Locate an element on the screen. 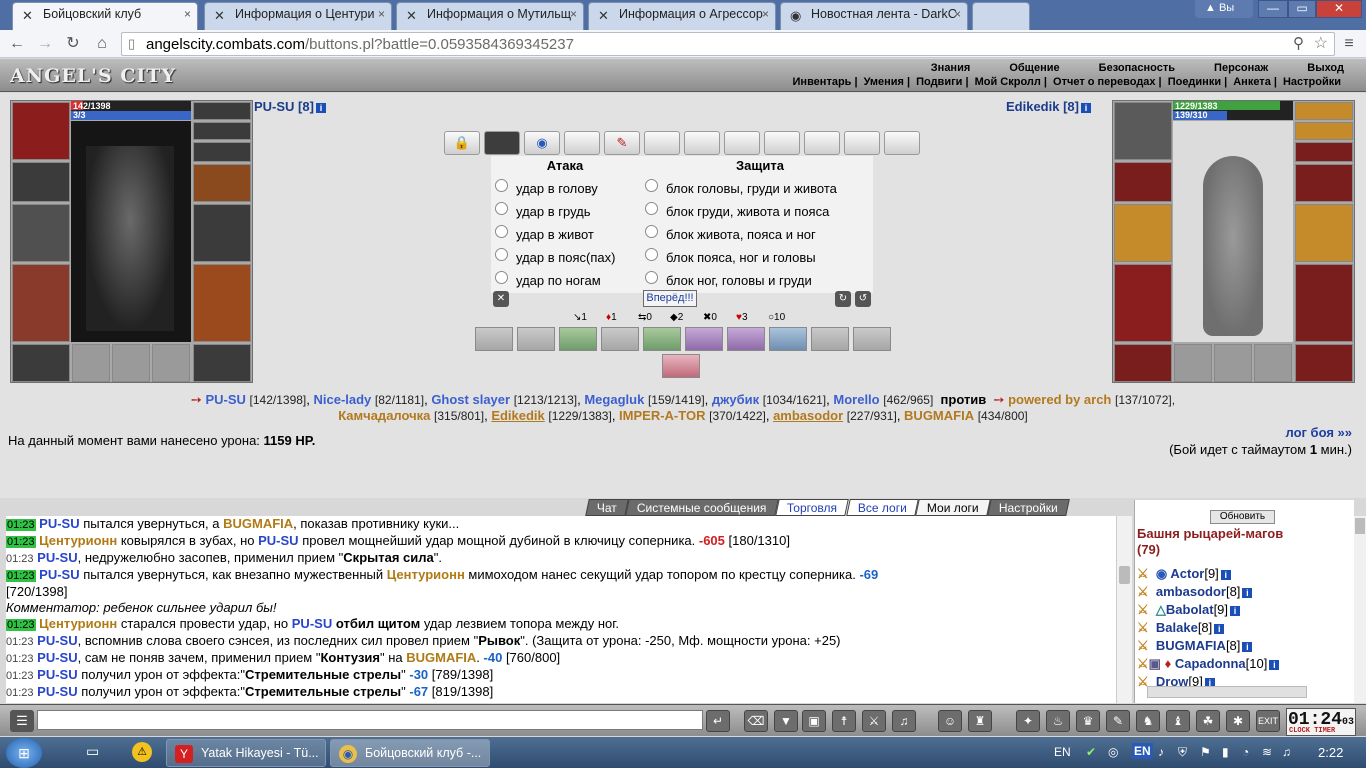 This screenshot has height=768, width=1366. browser-tab-4: ✕ Информация о Агрессор × is located at coordinates (682, 16).